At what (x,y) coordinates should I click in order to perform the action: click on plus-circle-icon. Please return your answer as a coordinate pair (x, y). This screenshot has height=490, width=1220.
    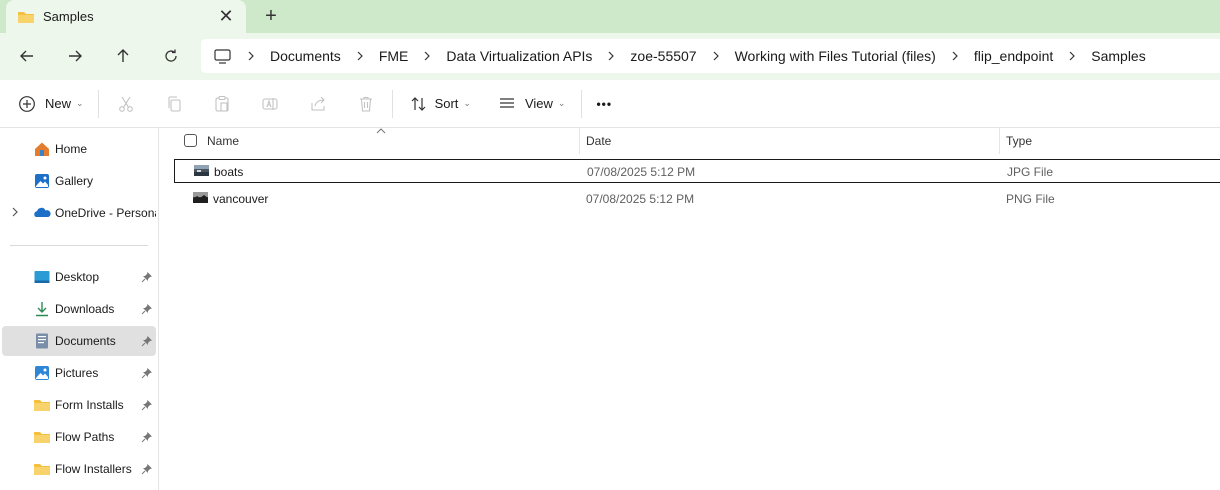
    Looking at the image, I should click on (27, 104).